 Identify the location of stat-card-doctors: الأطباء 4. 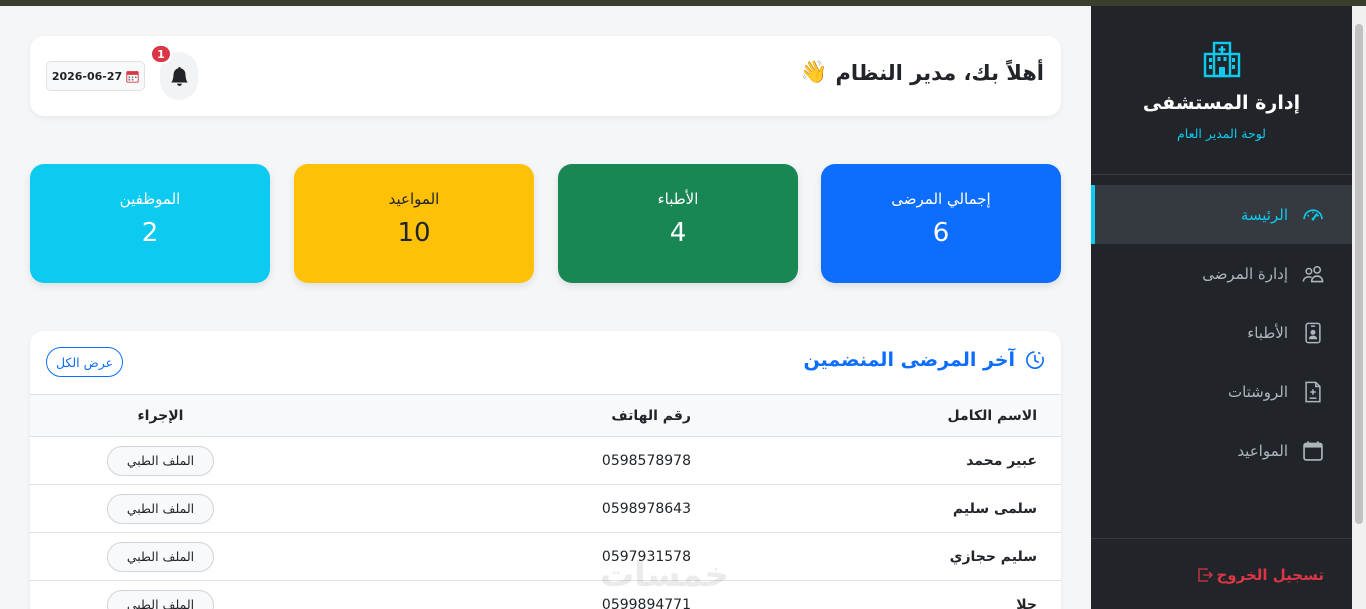
(678, 223).